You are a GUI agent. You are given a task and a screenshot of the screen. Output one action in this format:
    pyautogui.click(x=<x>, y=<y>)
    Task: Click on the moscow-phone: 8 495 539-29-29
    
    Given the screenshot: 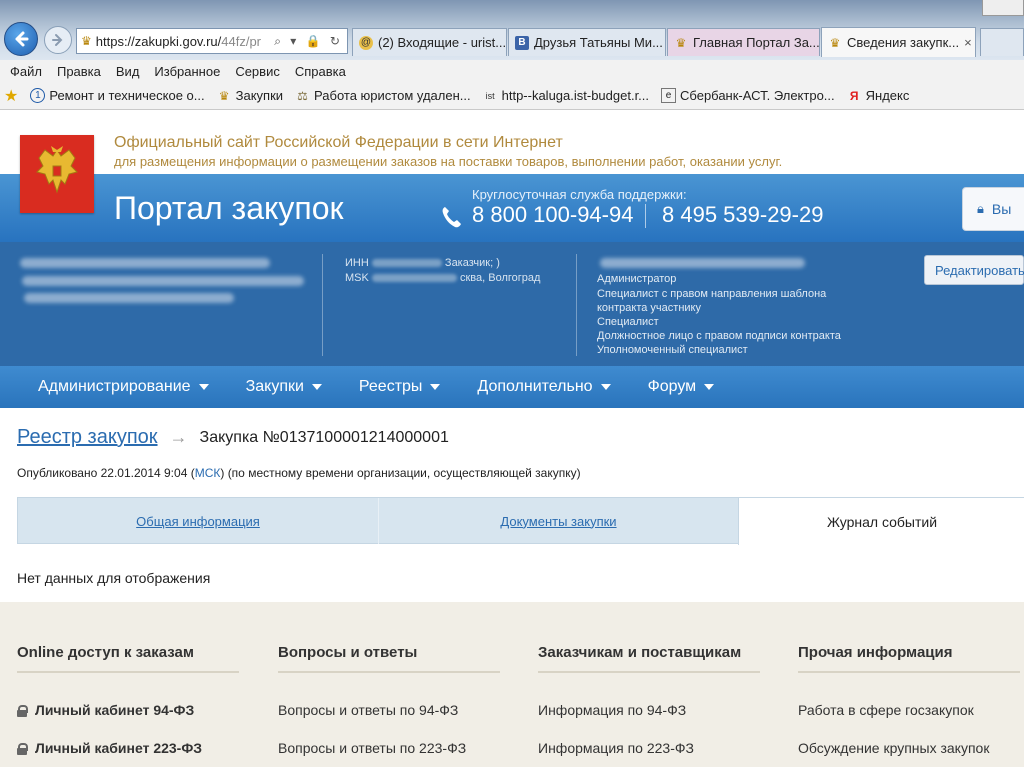 What is the action you would take?
    pyautogui.click(x=743, y=214)
    